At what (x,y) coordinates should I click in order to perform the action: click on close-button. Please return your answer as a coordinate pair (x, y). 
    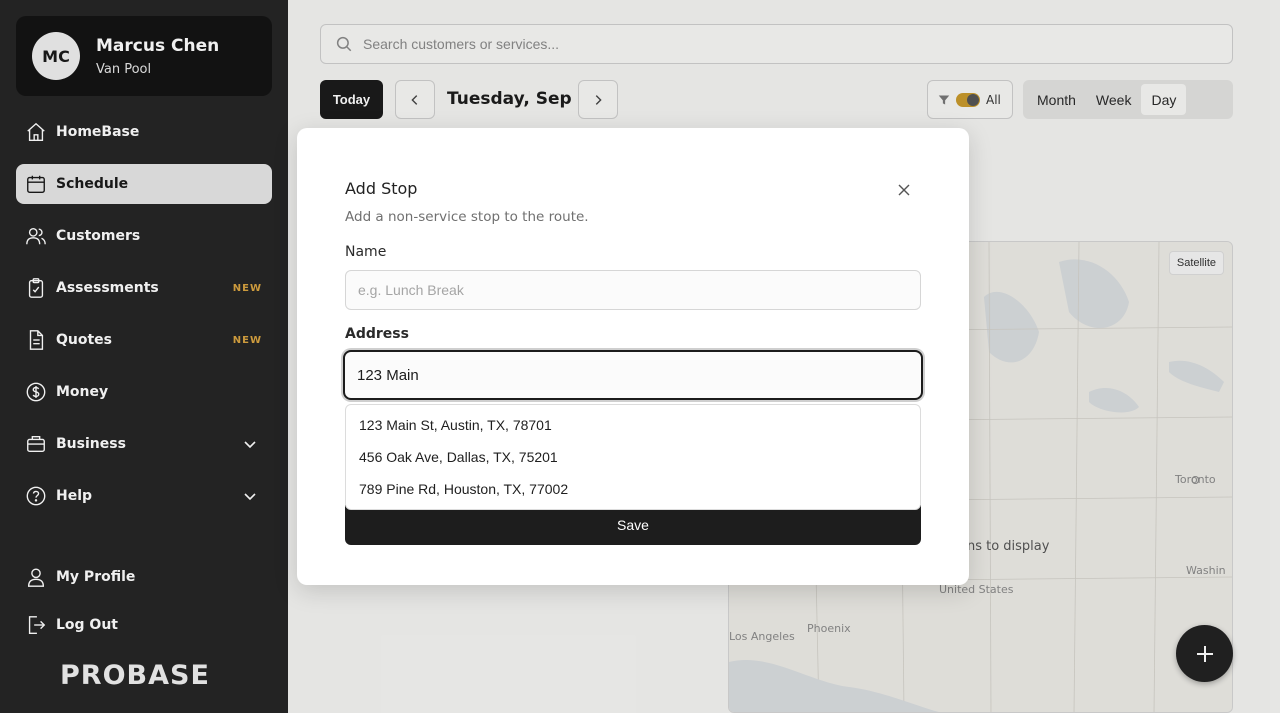
    Looking at the image, I should click on (904, 191).